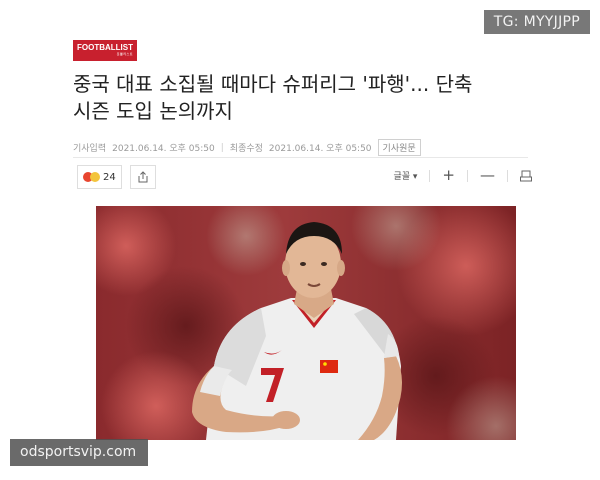 The image size is (600, 480). What do you see at coordinates (90, 149) in the screenshot?
I see `published-label: 기사입력` at bounding box center [90, 149].